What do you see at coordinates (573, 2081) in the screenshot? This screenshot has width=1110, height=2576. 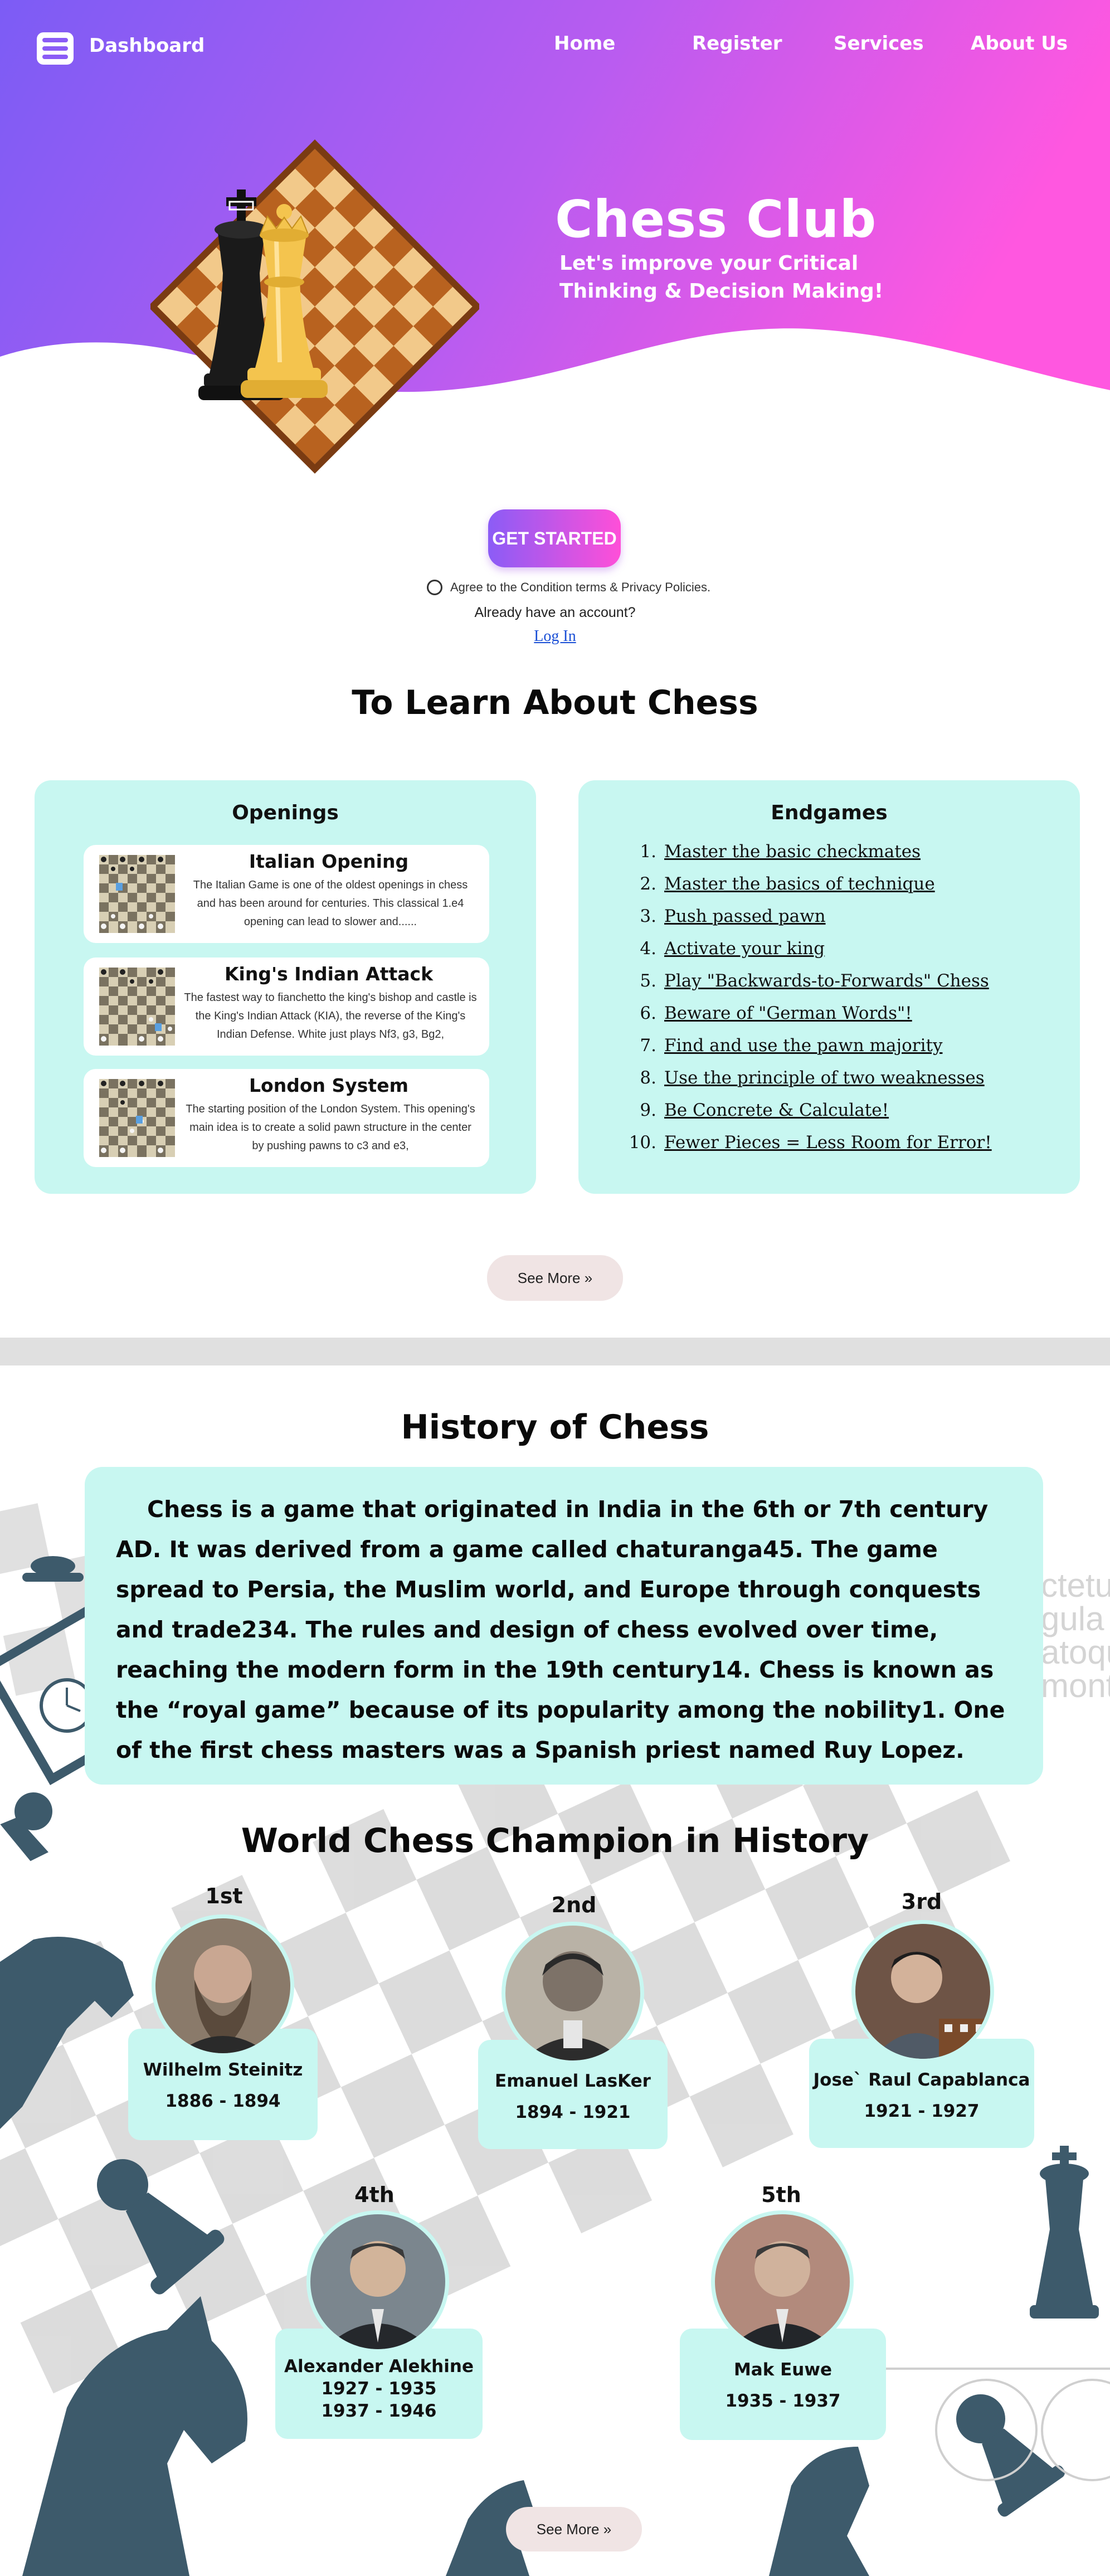 I see `champion-name: Emanuel LasKer` at bounding box center [573, 2081].